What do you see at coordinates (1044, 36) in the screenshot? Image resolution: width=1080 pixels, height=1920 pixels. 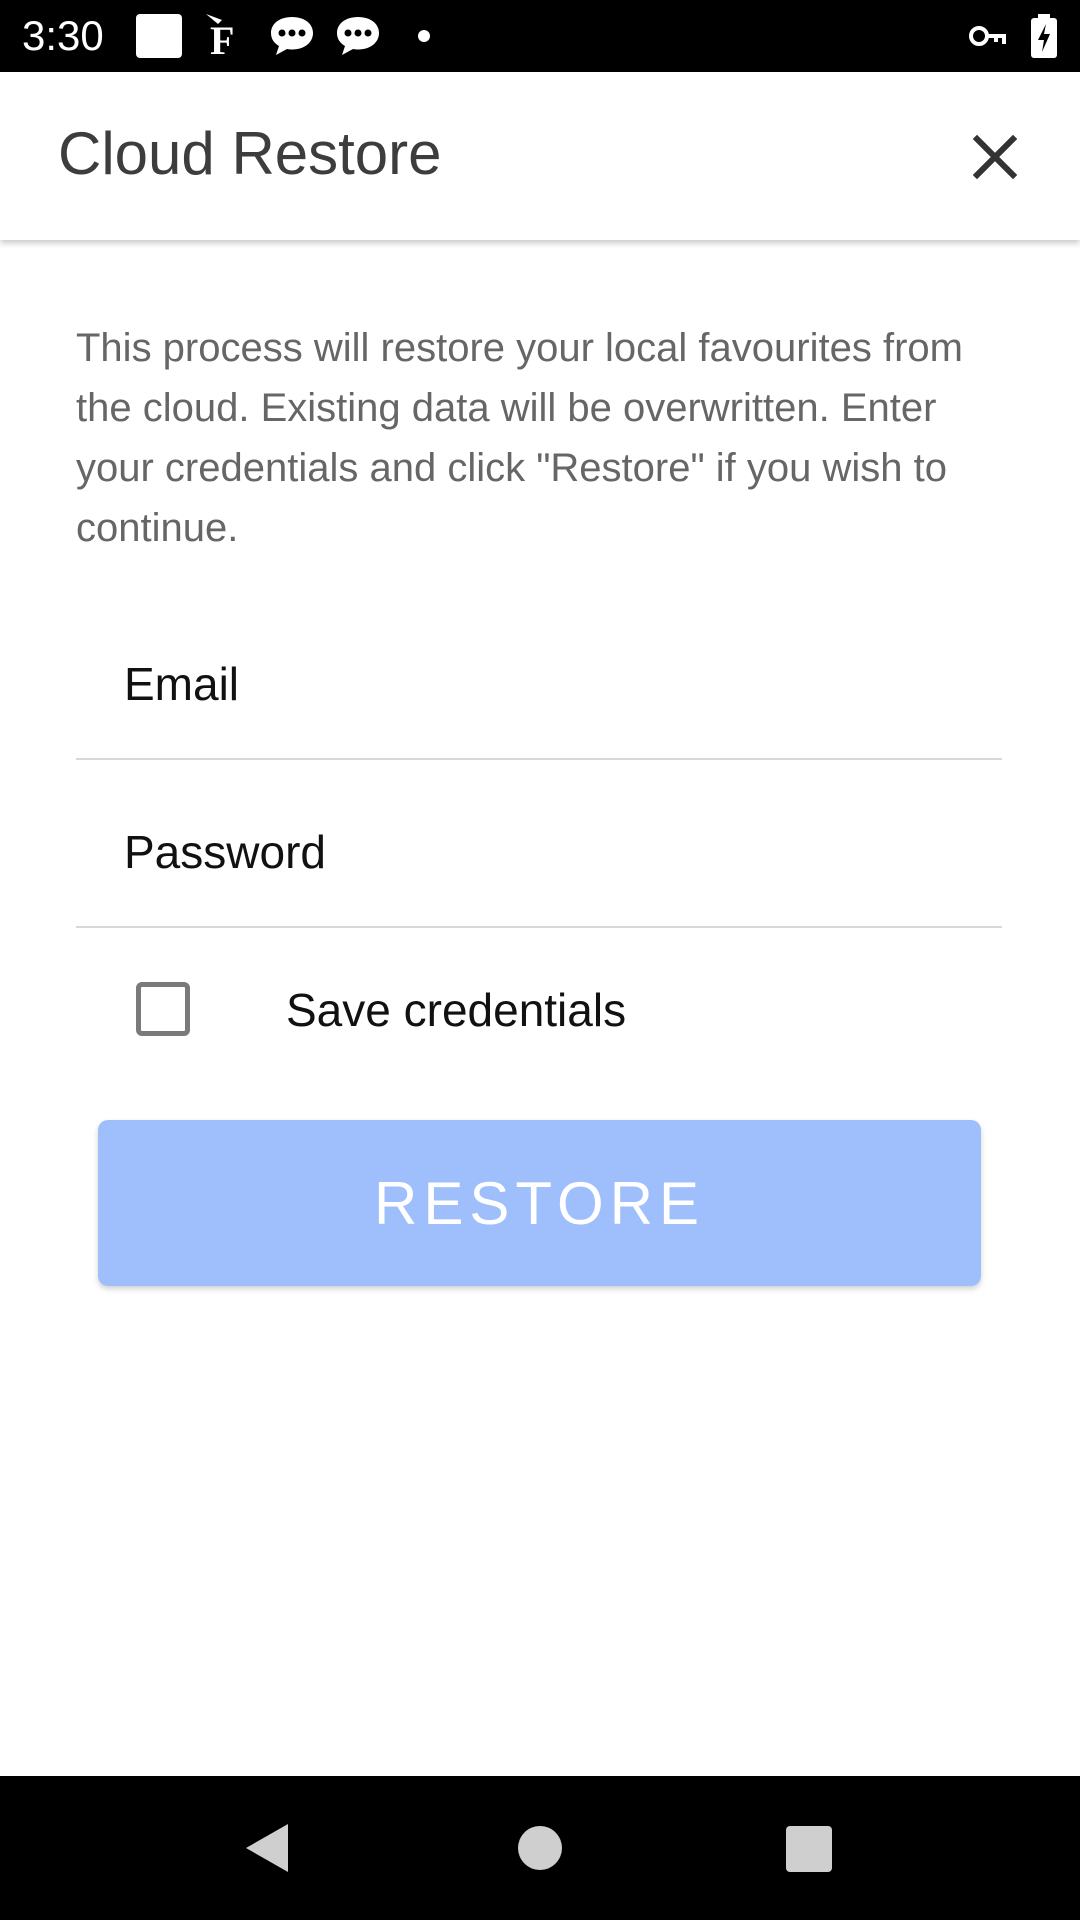 I see `battery-charging-icon` at bounding box center [1044, 36].